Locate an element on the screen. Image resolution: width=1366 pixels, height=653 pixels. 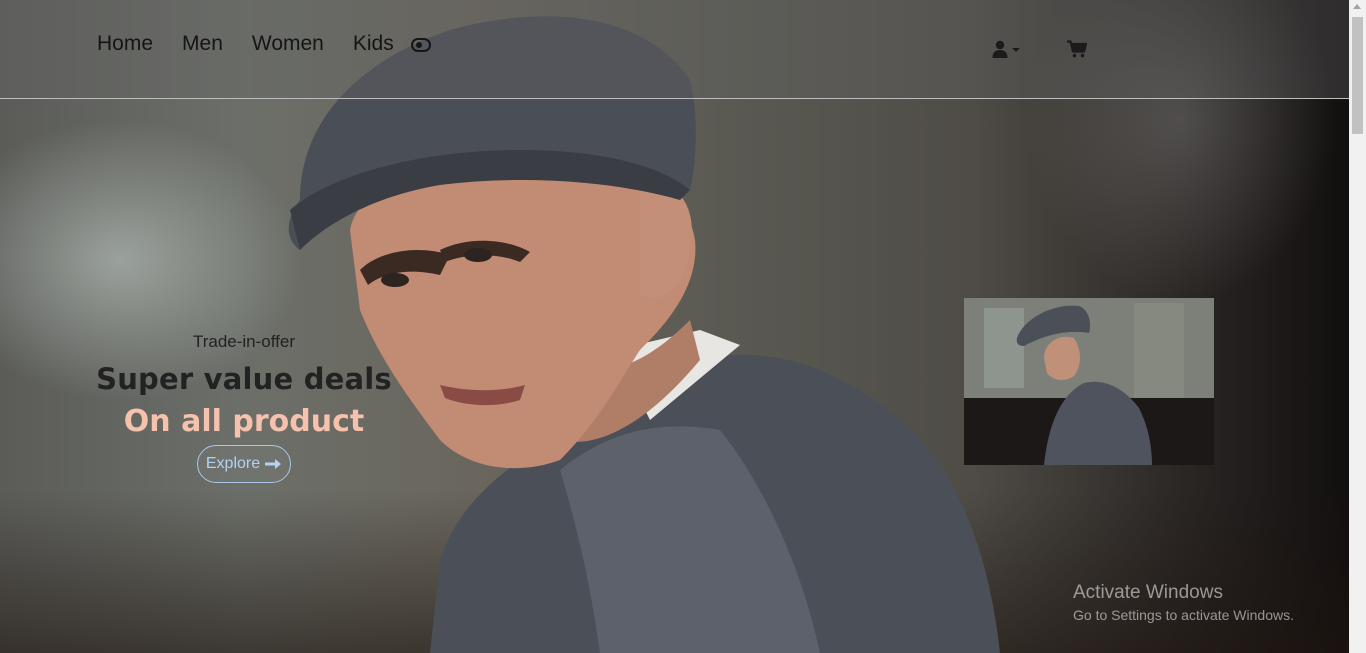
cart-icon is located at coordinates (1077, 49).